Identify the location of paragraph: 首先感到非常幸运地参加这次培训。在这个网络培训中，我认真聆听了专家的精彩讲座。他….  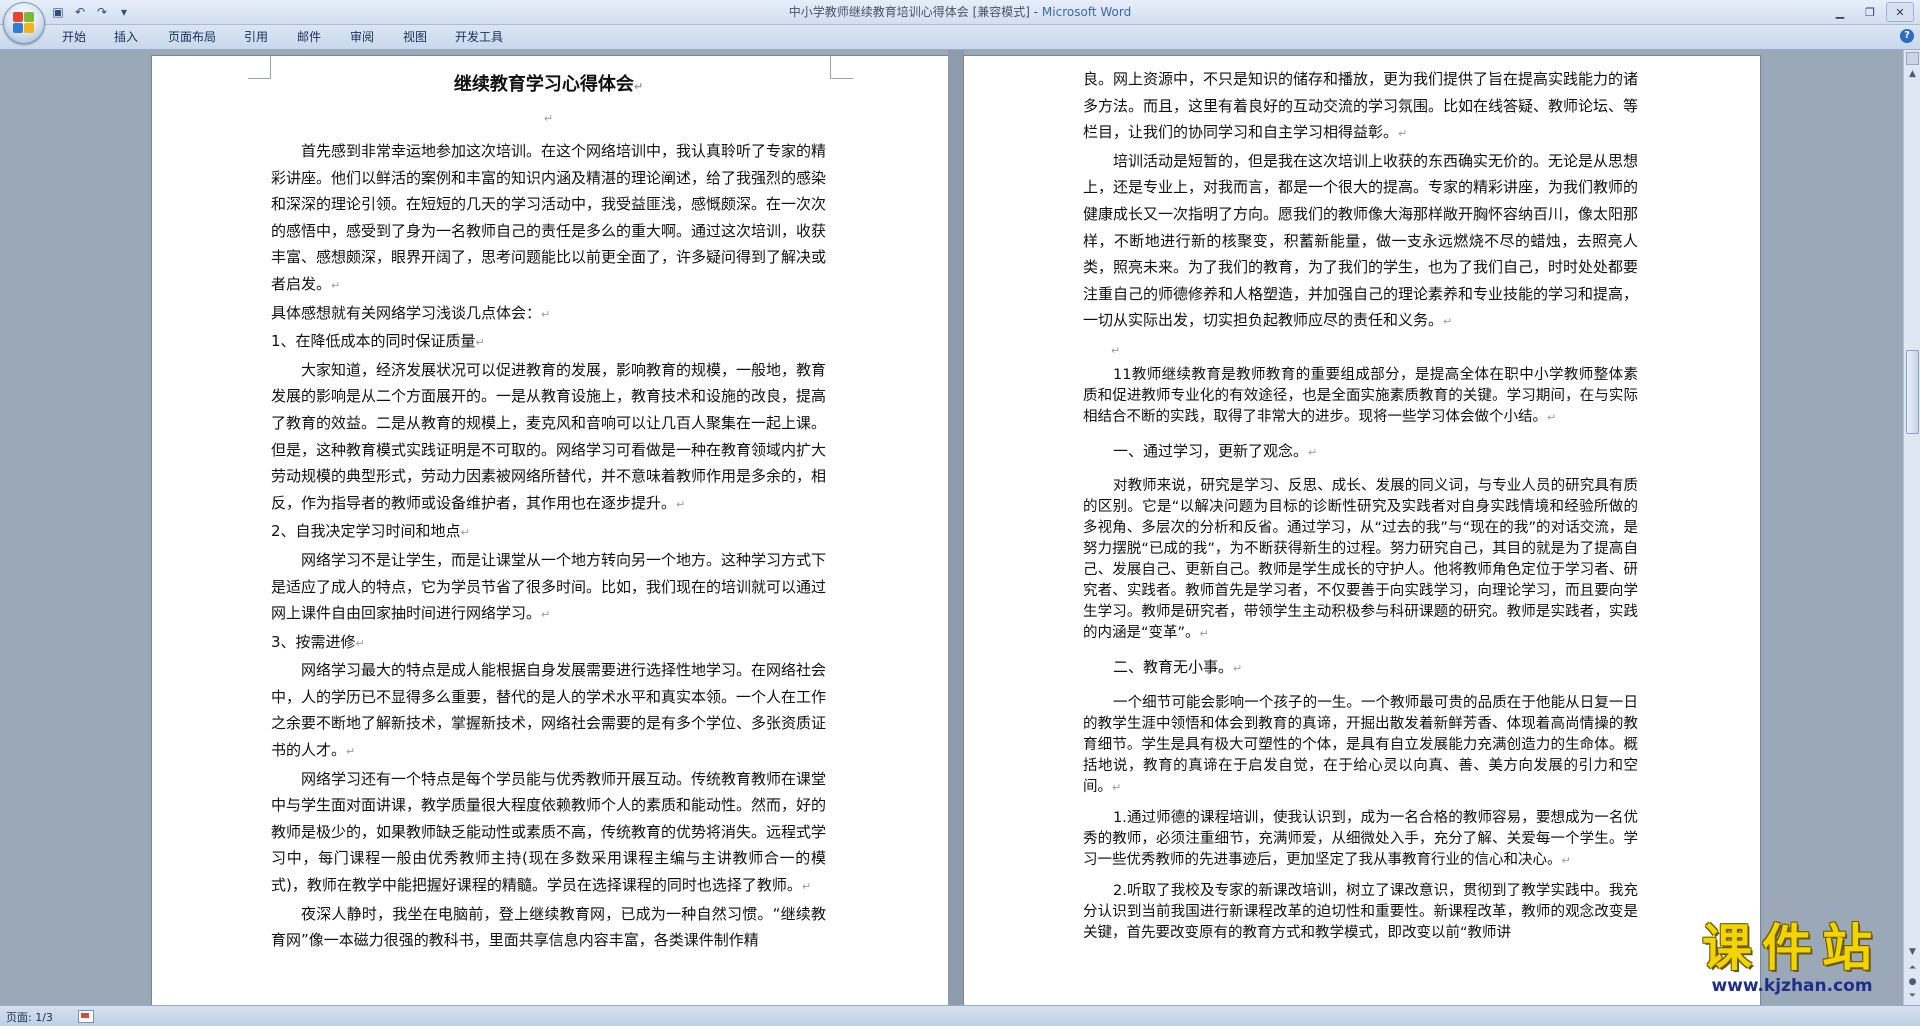
(549, 217).